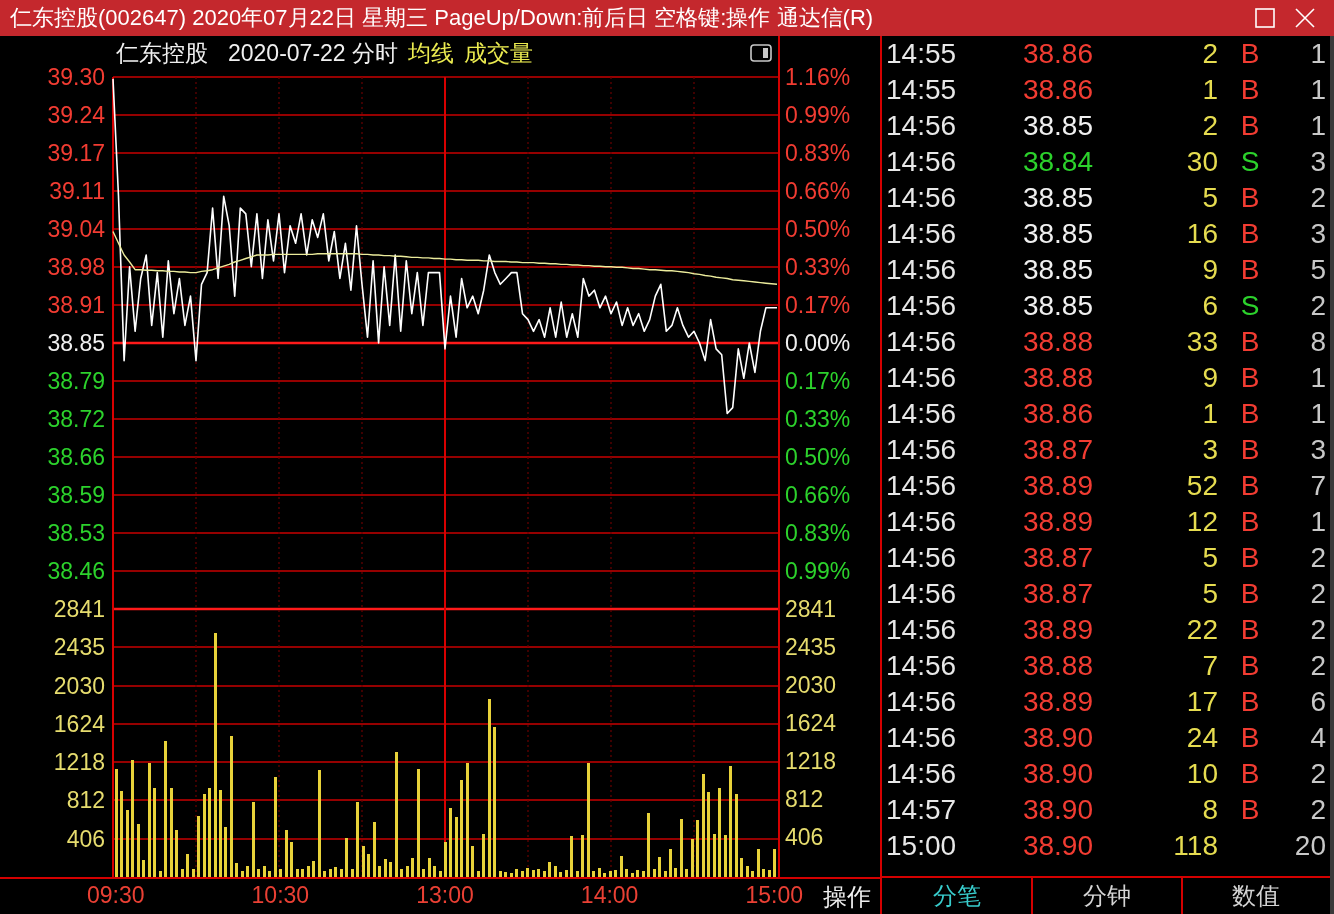 This screenshot has width=1334, height=914. I want to click on trade-volume: 3, so click(1210, 450).